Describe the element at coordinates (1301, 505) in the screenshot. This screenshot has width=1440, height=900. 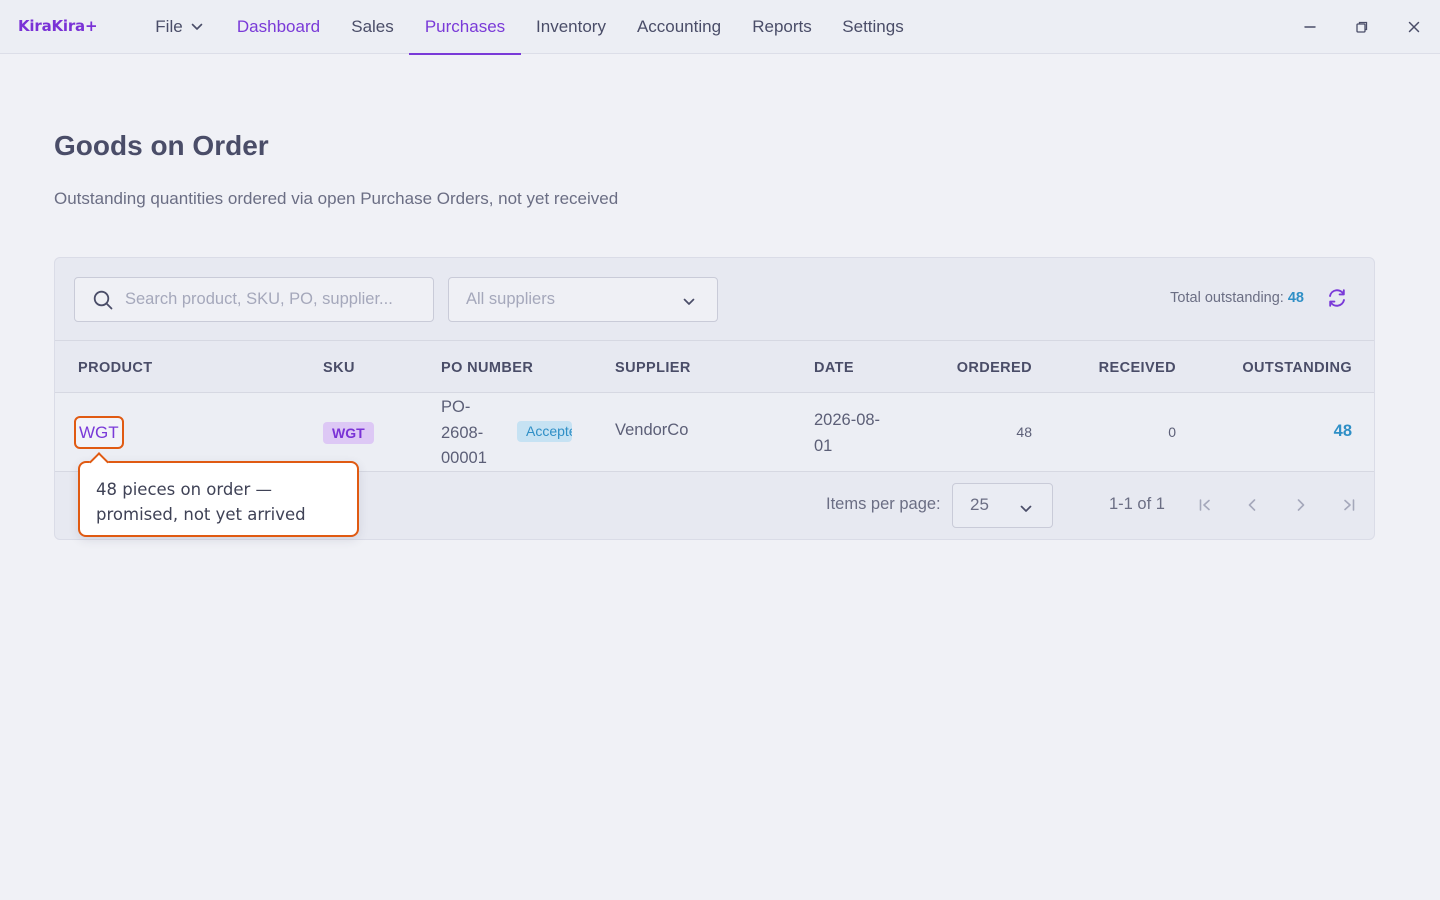
I see `next-page-icon` at that location.